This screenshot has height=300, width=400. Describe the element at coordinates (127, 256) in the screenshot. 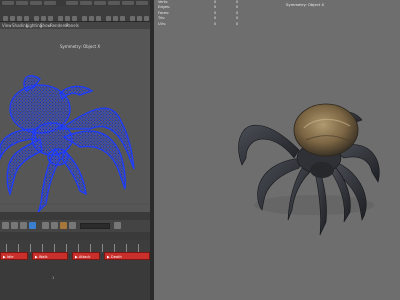

I see `clip-button-death: ▶ Death` at that location.